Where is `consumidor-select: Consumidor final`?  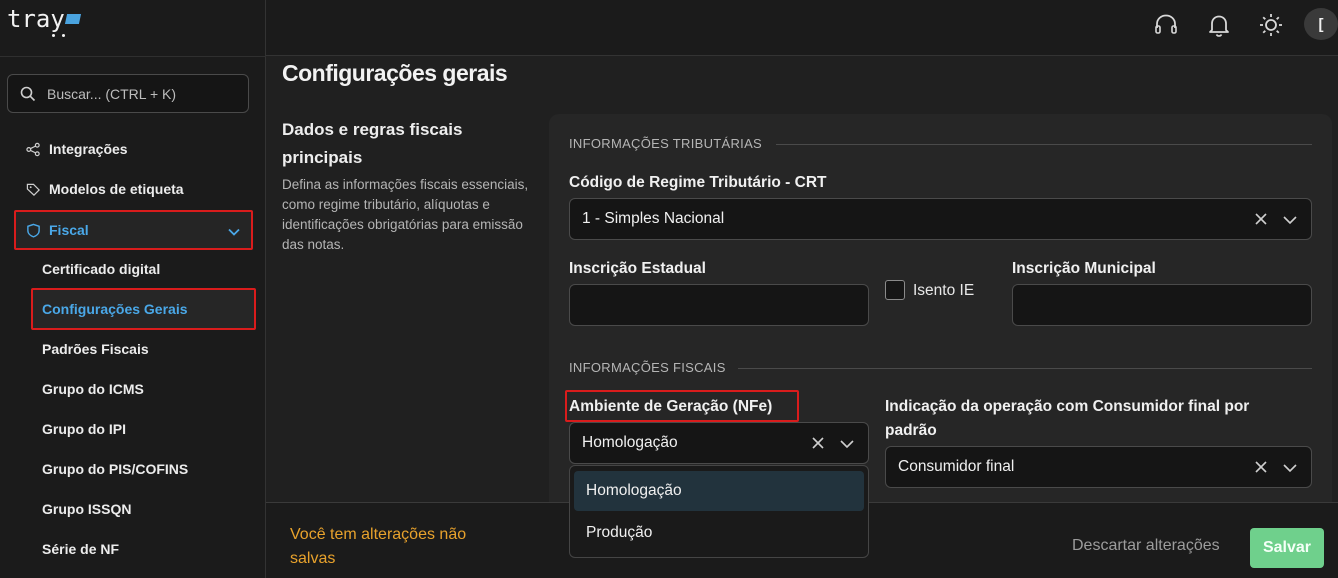 consumidor-select: Consumidor final is located at coordinates (1098, 467).